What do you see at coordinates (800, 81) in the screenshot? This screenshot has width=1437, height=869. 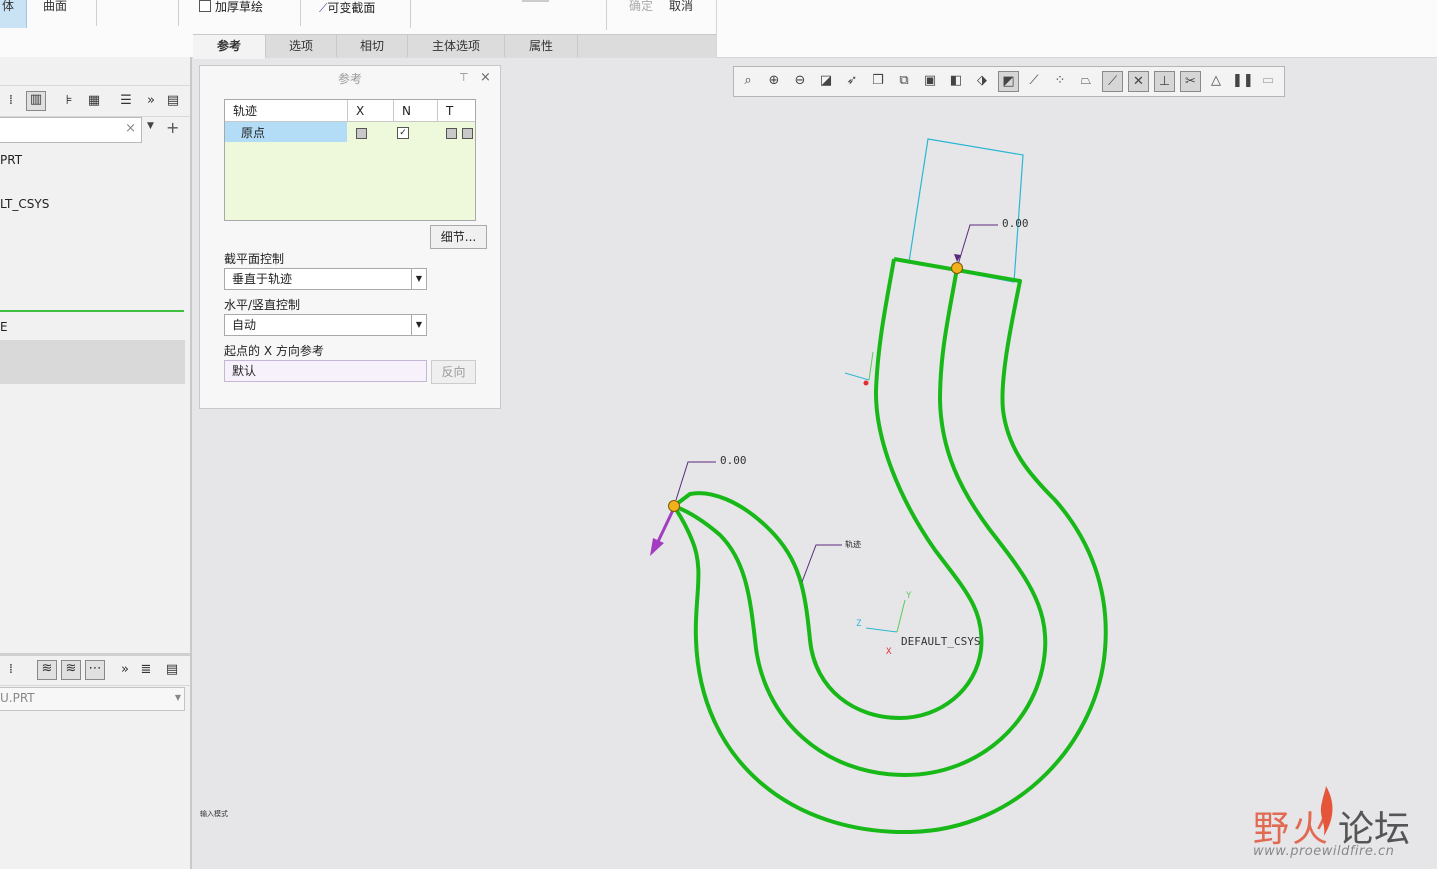 I see `zoom-out-icon: ⊖` at bounding box center [800, 81].